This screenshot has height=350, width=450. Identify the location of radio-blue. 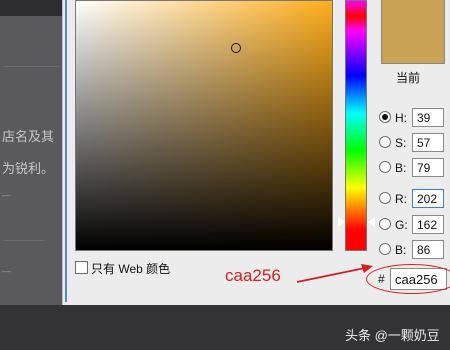
(385, 249).